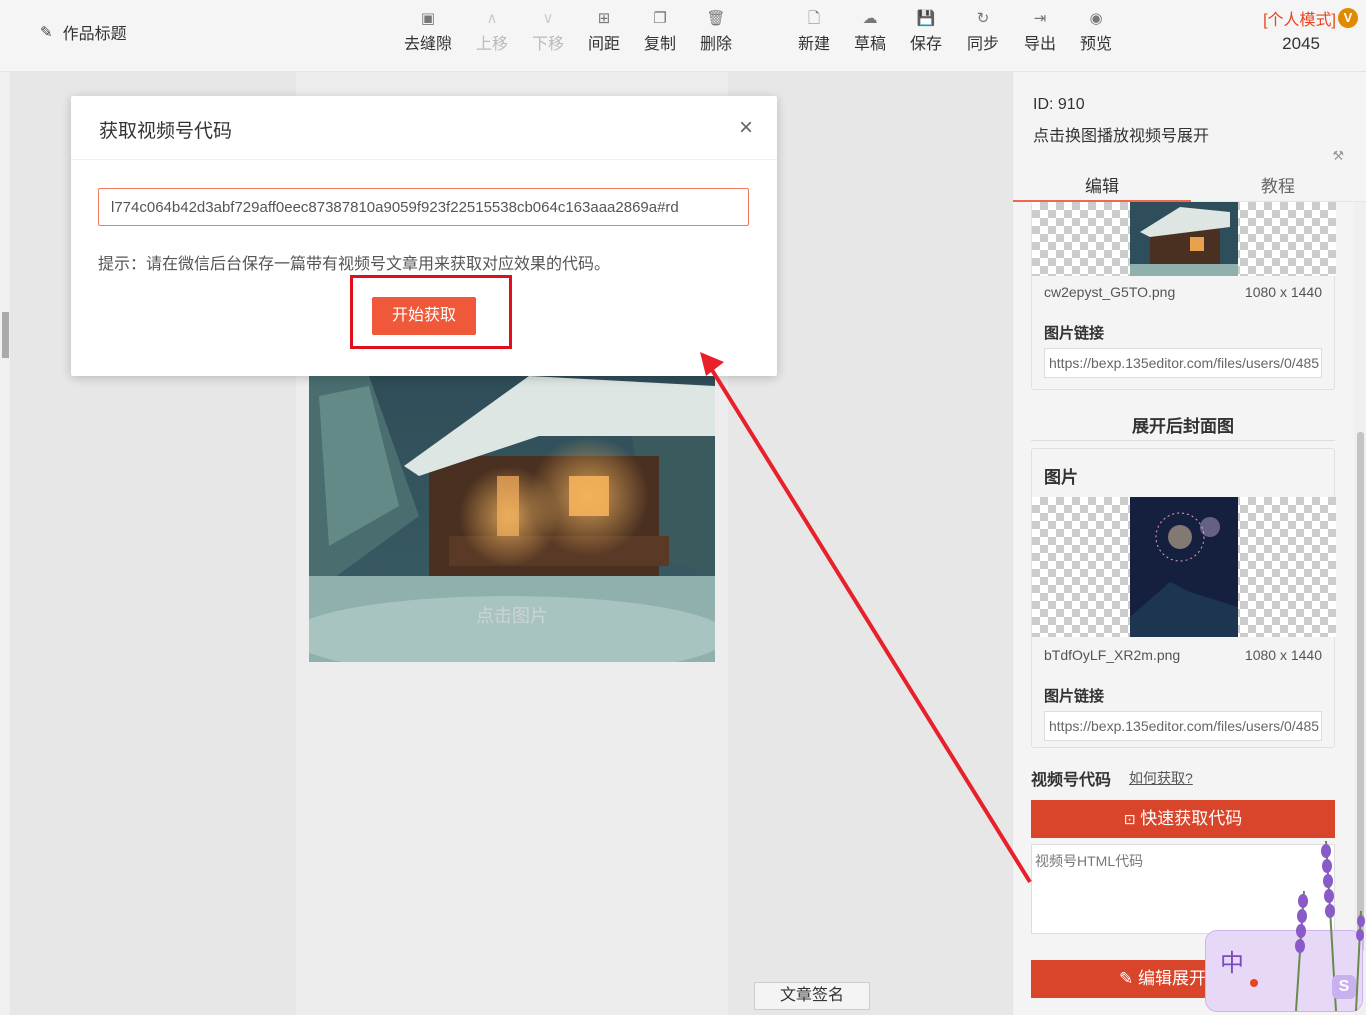  Describe the element at coordinates (659, 44) in the screenshot. I see `toolbar-button-label: 复制` at that location.